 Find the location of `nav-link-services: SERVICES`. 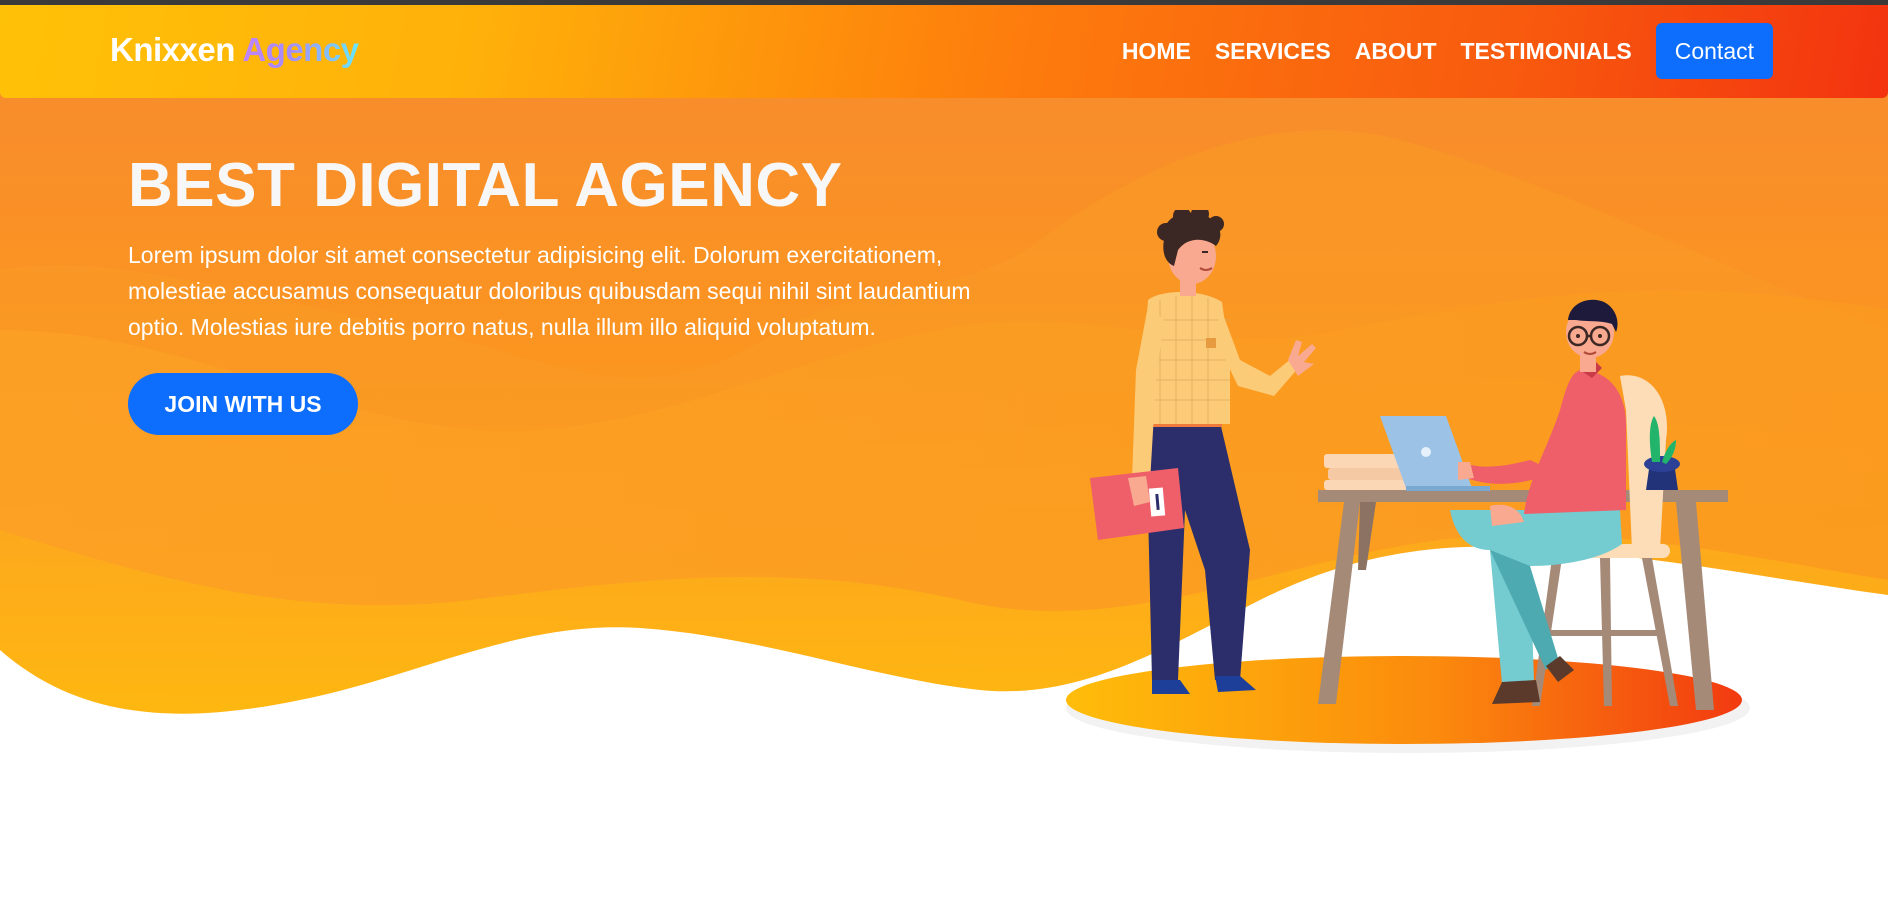

nav-link-services: SERVICES is located at coordinates (1273, 51).